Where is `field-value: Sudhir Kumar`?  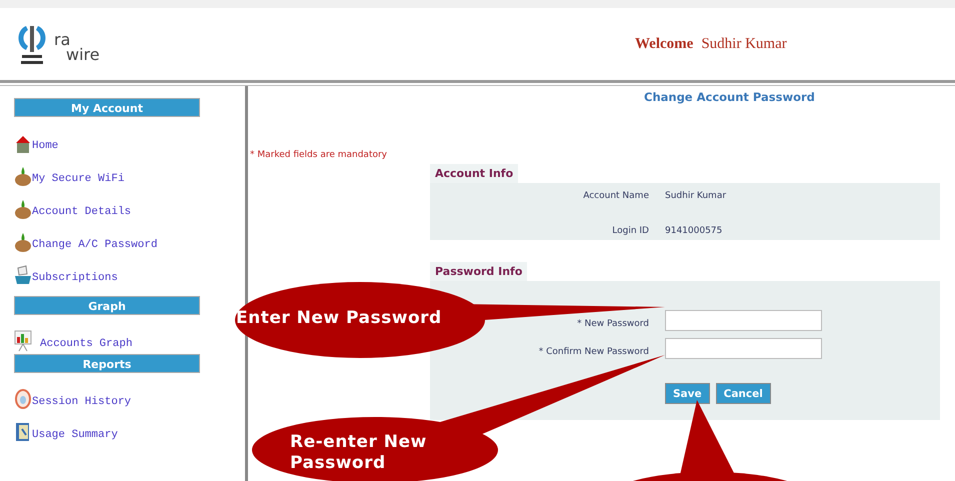
field-value: Sudhir Kumar is located at coordinates (695, 196).